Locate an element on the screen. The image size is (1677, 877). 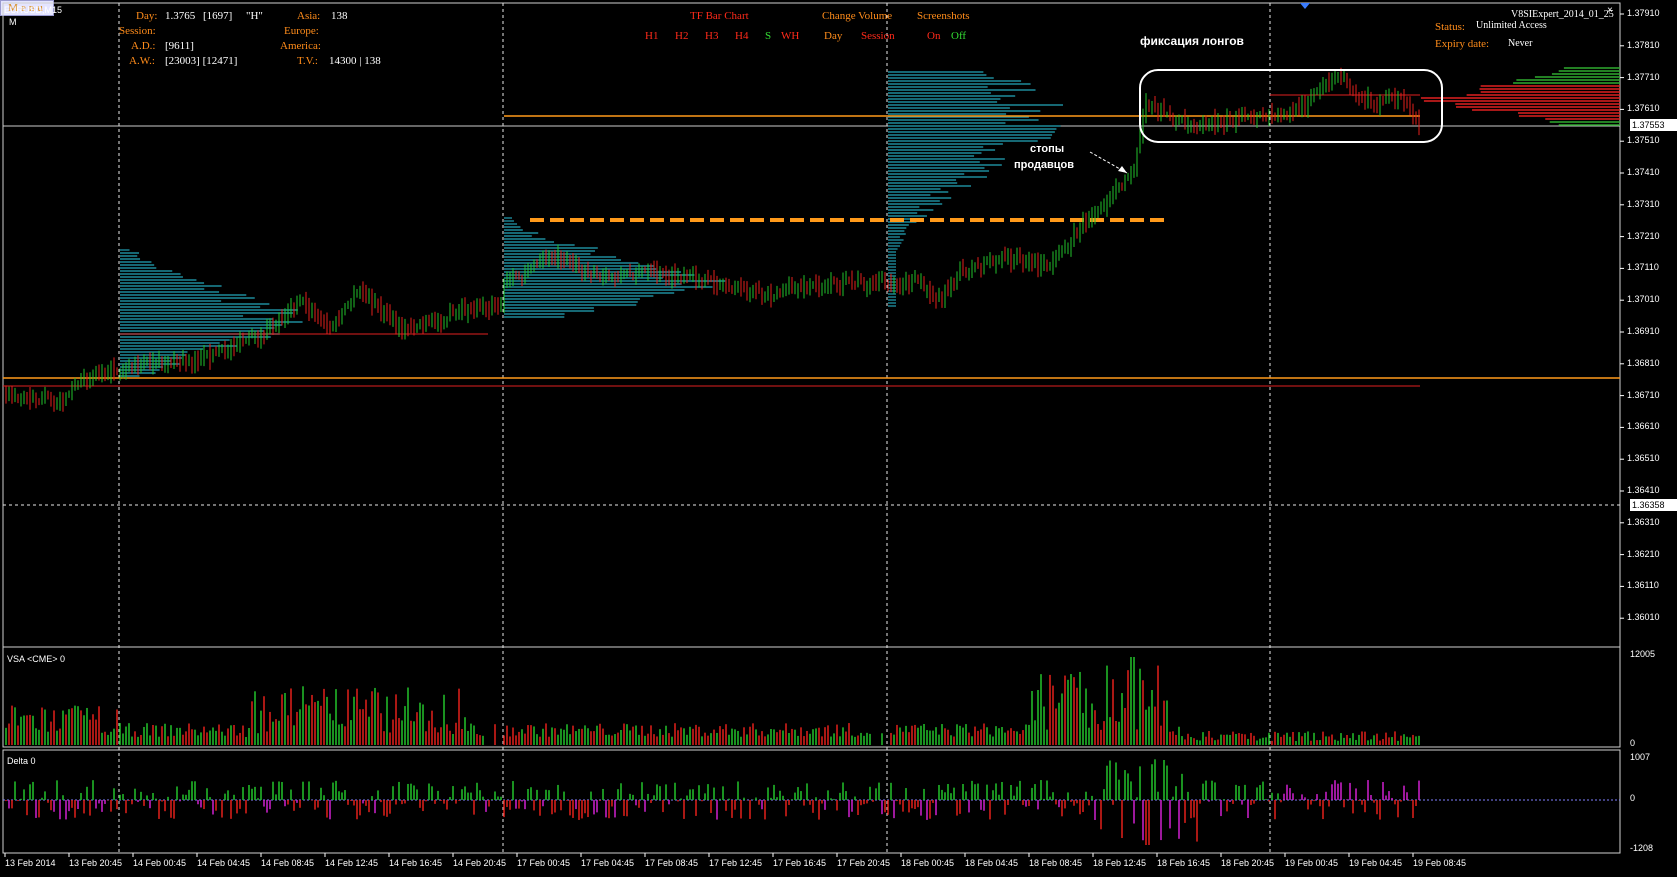
time-tick-label: 13 Feb 20:45 is located at coordinates (96, 863).